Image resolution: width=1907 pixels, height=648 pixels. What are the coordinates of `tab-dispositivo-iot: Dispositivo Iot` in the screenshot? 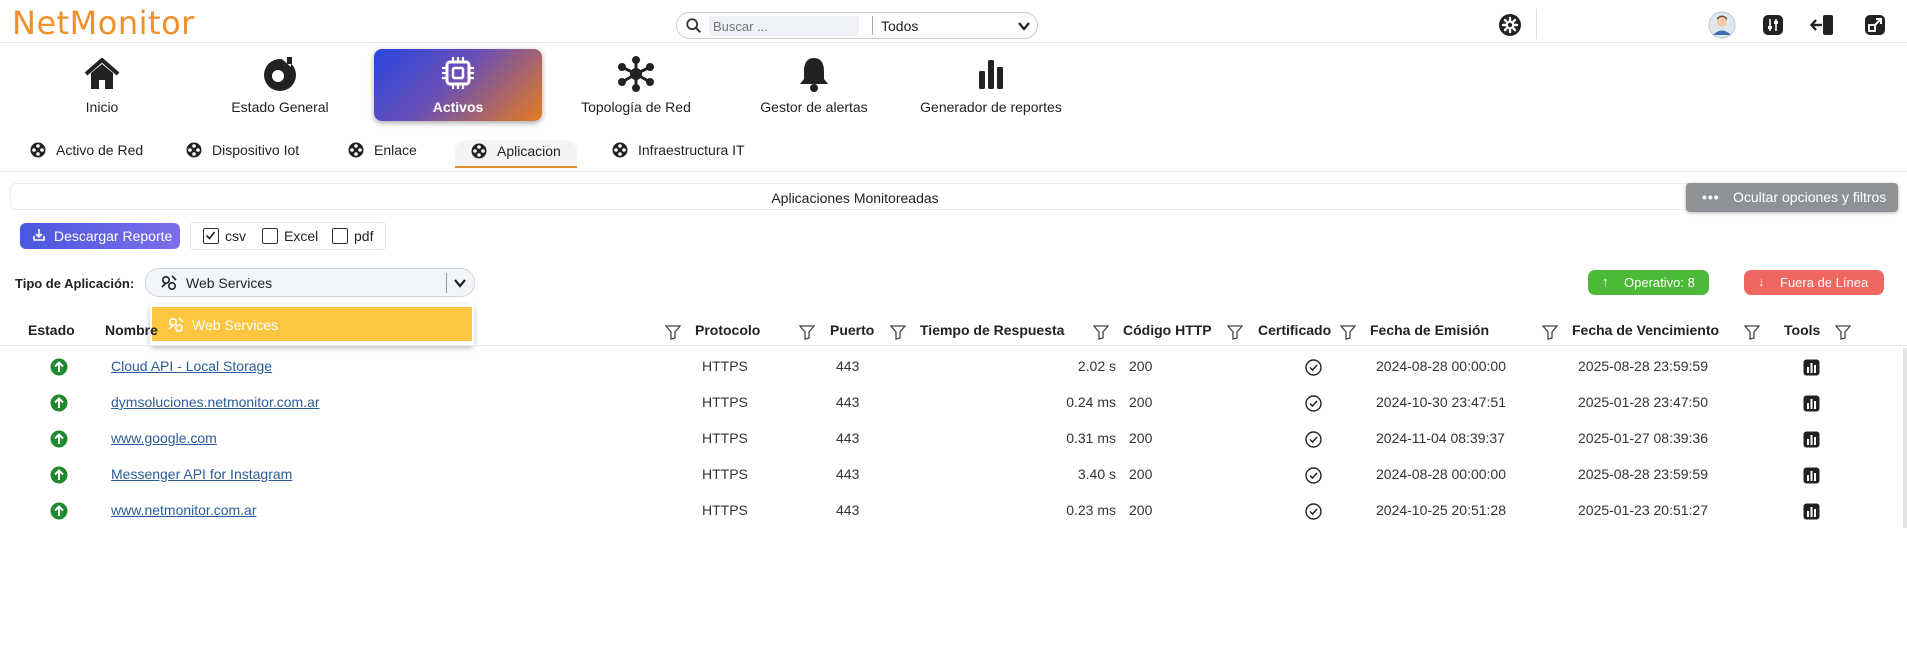 It's located at (242, 154).